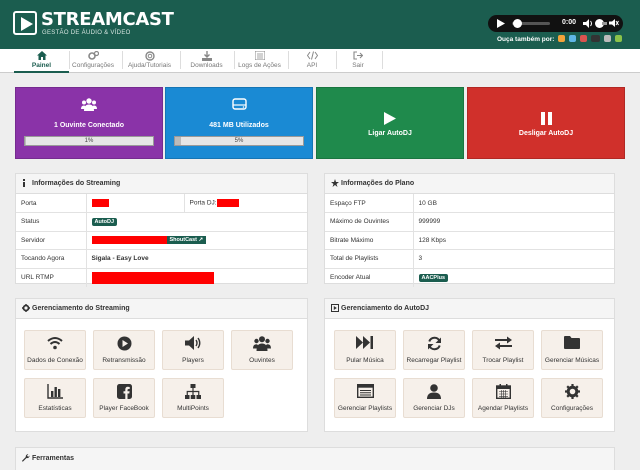  I want to click on download-icon, so click(206, 55).